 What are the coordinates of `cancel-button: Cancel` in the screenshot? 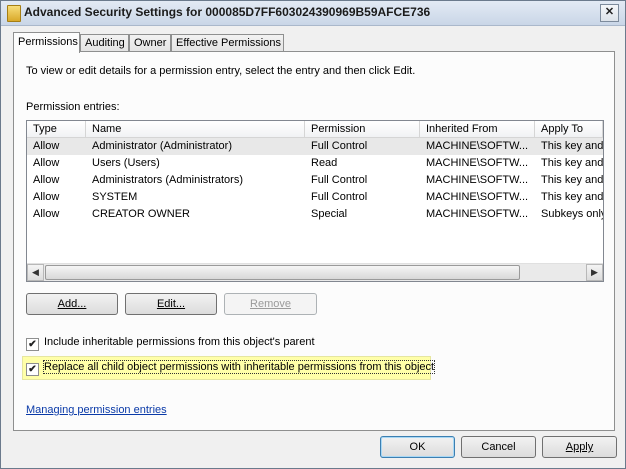 It's located at (498, 447).